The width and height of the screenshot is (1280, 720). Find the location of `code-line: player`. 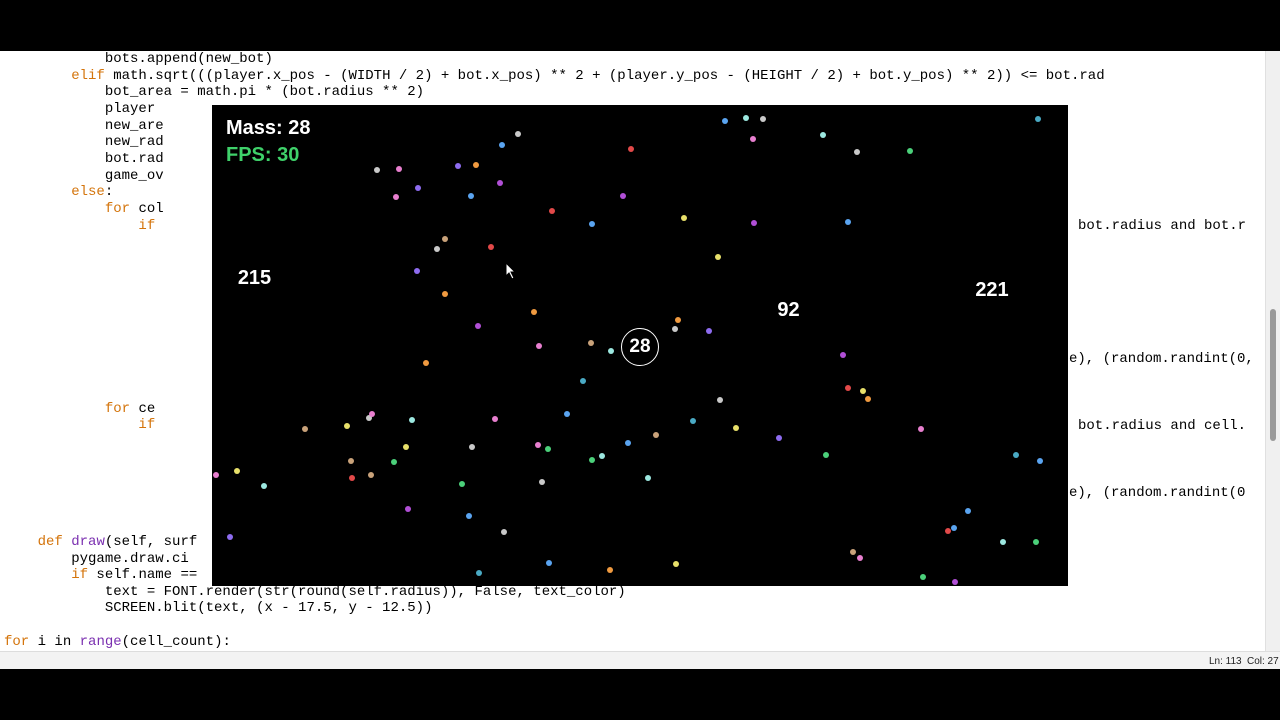

code-line: player is located at coordinates (79, 109).